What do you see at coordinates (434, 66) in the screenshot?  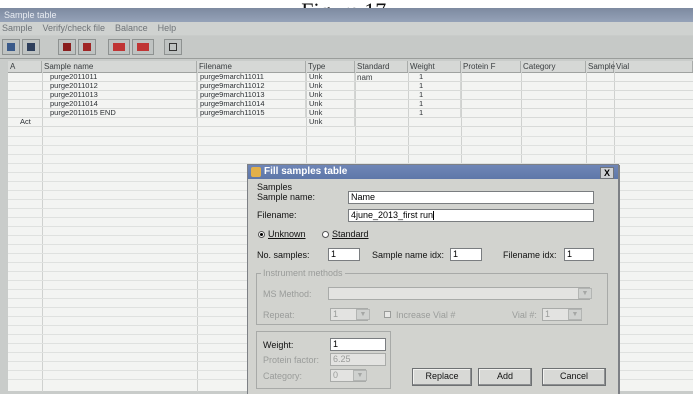 I see `col-header: Weight` at bounding box center [434, 66].